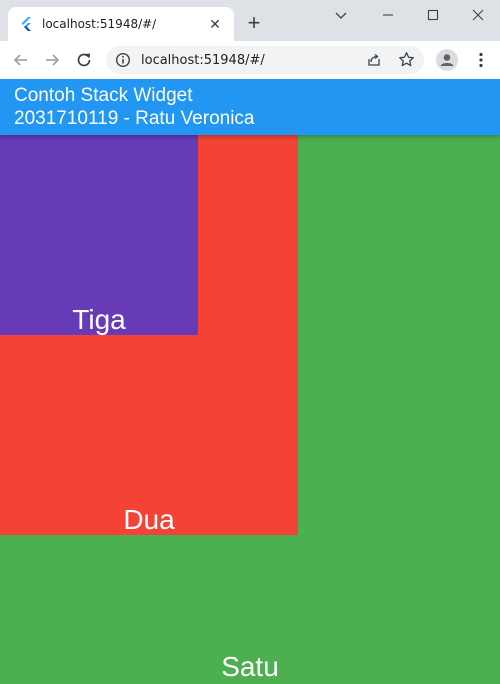  Describe the element at coordinates (103, 95) in the screenshot. I see `app-bar-title: Contoh Stack Widget` at that location.